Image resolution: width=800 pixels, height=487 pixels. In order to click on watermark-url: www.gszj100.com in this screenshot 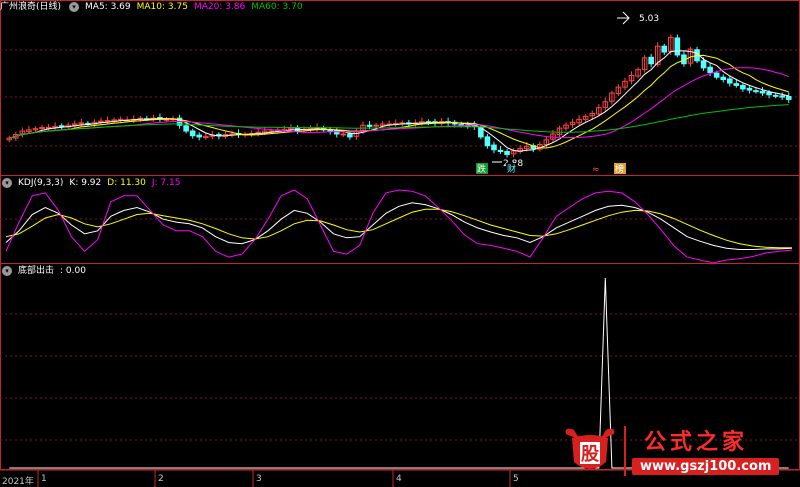, I will do `click(706, 466)`.